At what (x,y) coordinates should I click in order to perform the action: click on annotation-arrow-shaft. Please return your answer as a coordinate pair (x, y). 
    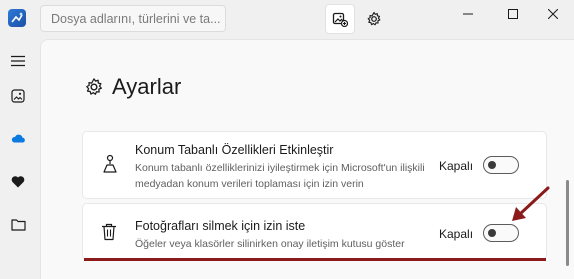
    Looking at the image, I should click on (534, 201).